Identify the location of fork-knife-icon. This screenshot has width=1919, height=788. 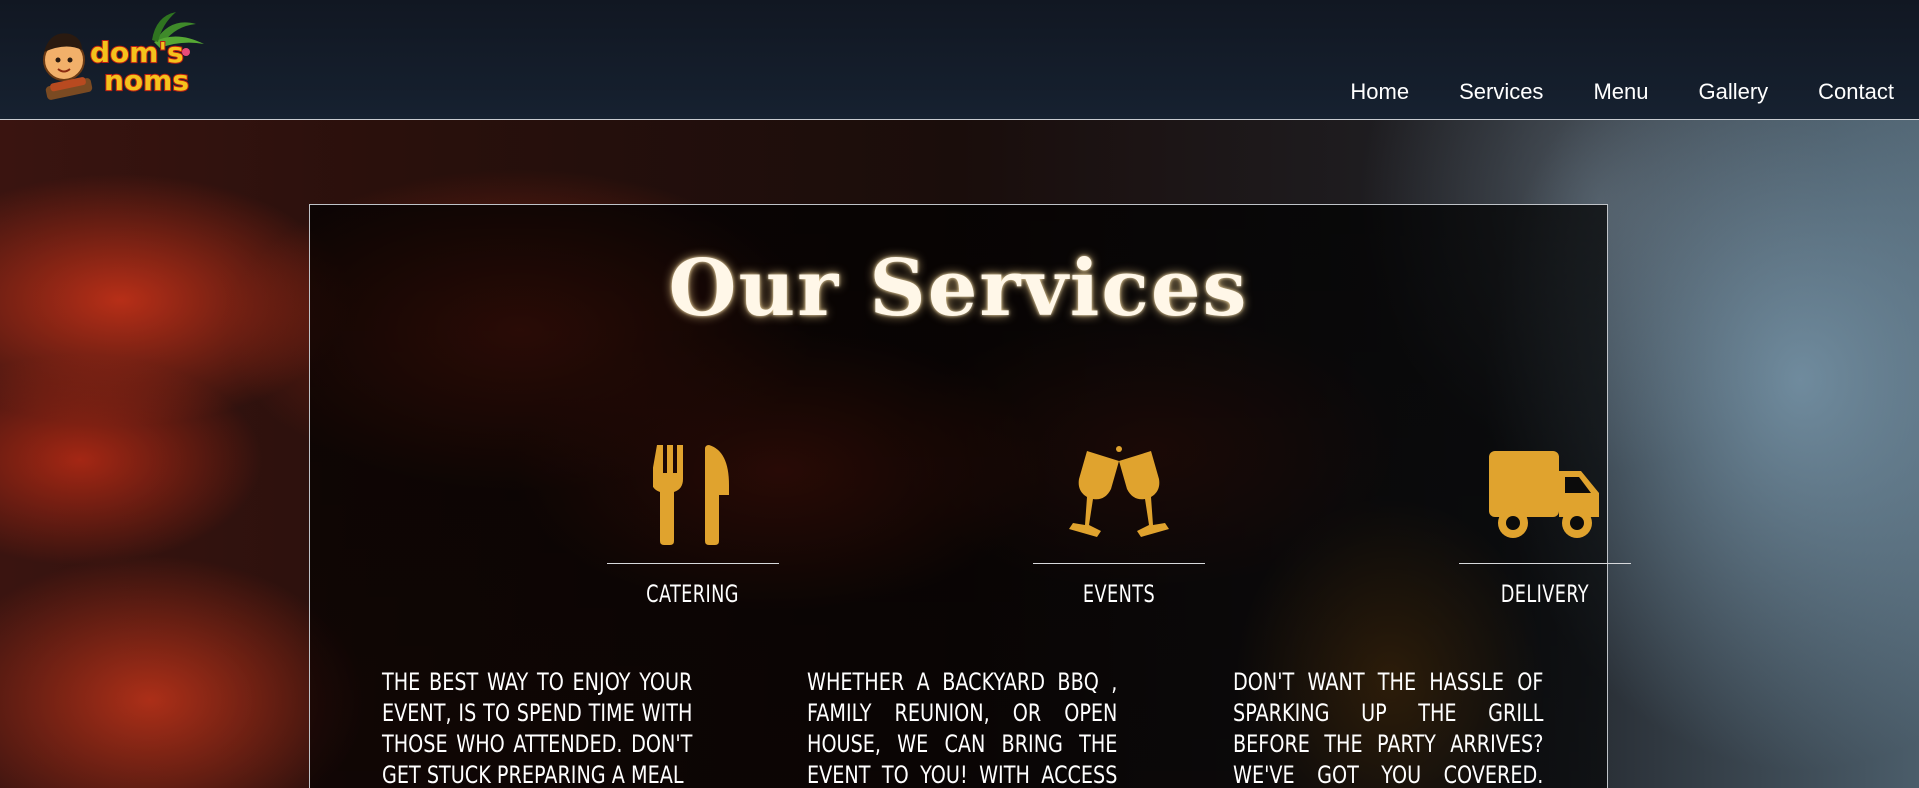
(691, 495).